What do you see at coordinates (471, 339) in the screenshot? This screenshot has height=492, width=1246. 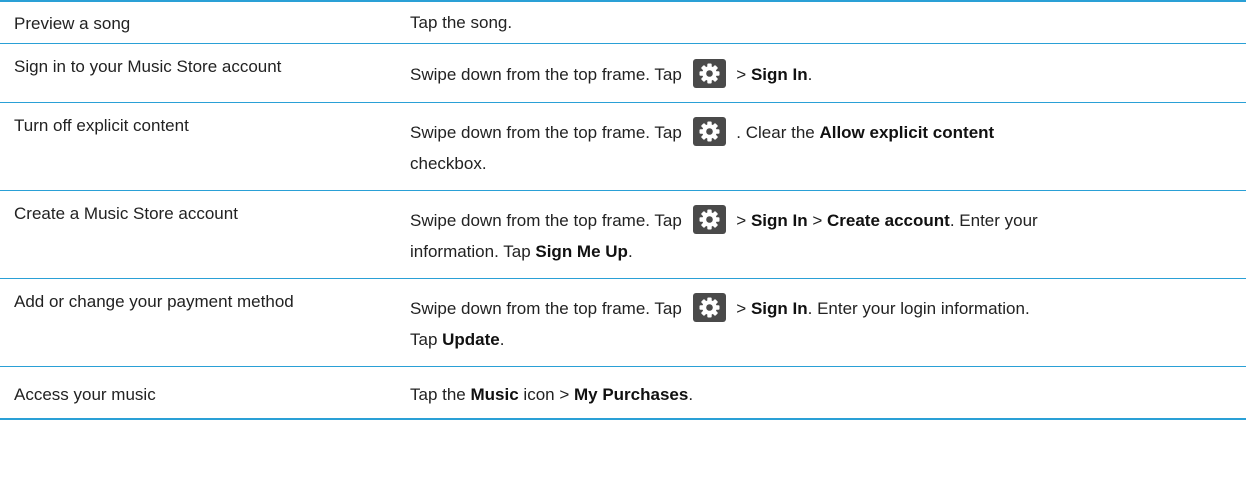 I see `update-label: Update` at bounding box center [471, 339].